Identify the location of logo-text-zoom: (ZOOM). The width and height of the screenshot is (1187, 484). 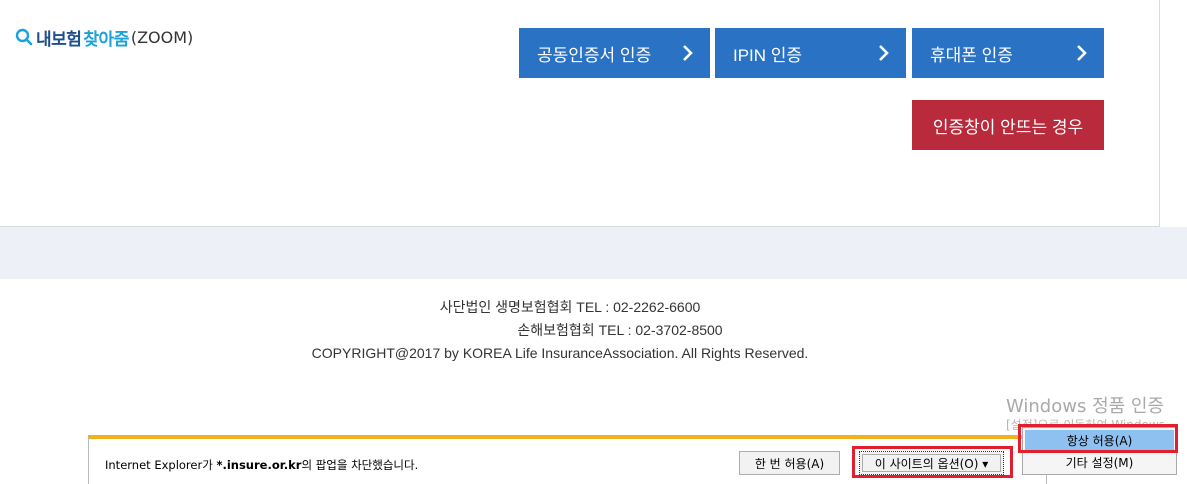
(162, 37).